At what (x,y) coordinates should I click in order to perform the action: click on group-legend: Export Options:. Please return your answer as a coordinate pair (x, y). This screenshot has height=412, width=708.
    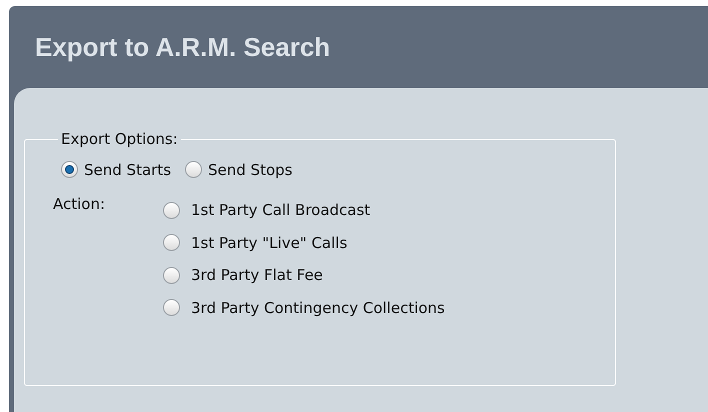
    Looking at the image, I should click on (119, 139).